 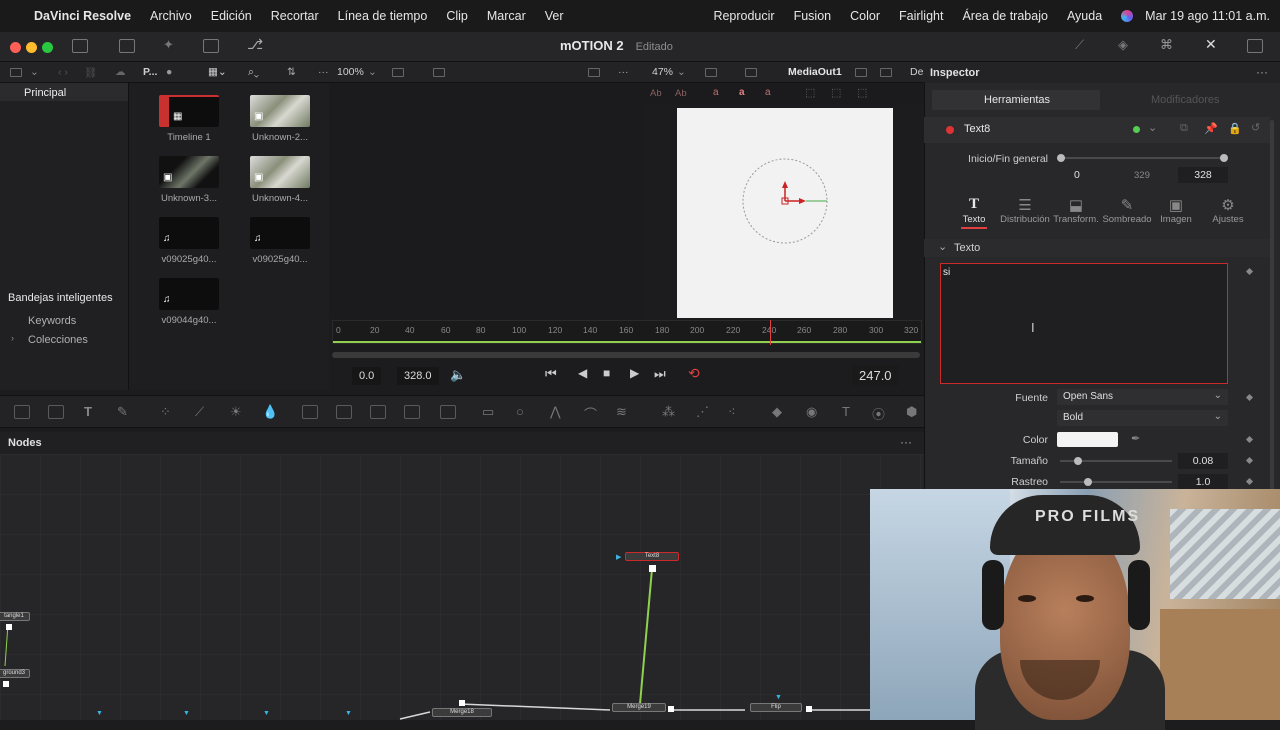 What do you see at coordinates (702, 412) in the screenshot?
I see `pbounce-tool-icon: ⋰` at bounding box center [702, 412].